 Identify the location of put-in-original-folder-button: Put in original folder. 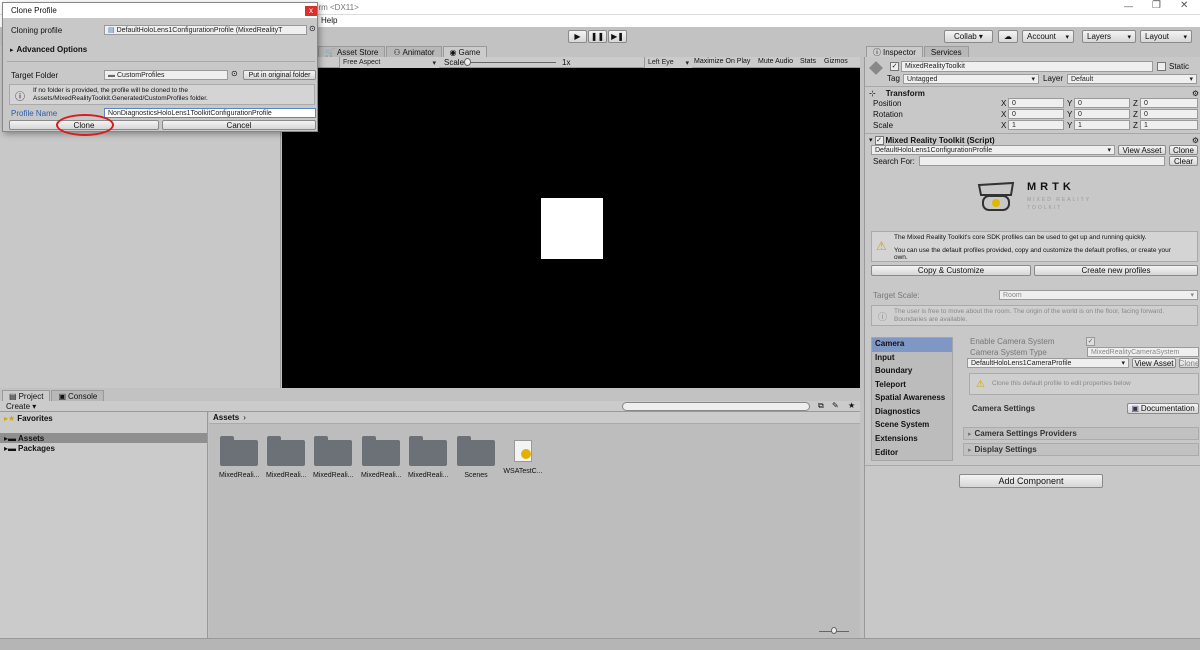
(279, 75).